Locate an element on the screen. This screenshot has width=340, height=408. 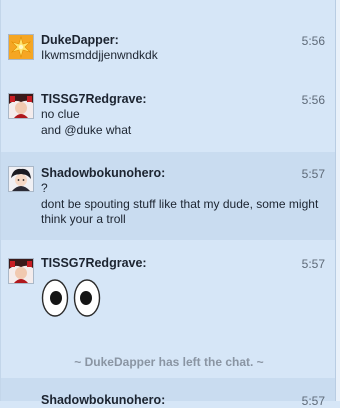
eyes-emoji-icon is located at coordinates (71, 300).